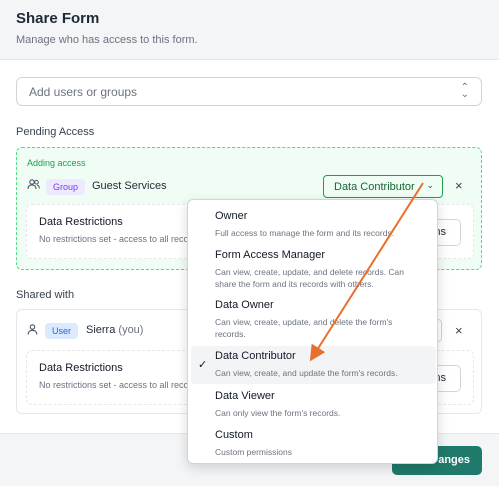  I want to click on role-option-custom: Custom Custom permissions, so click(313, 443).